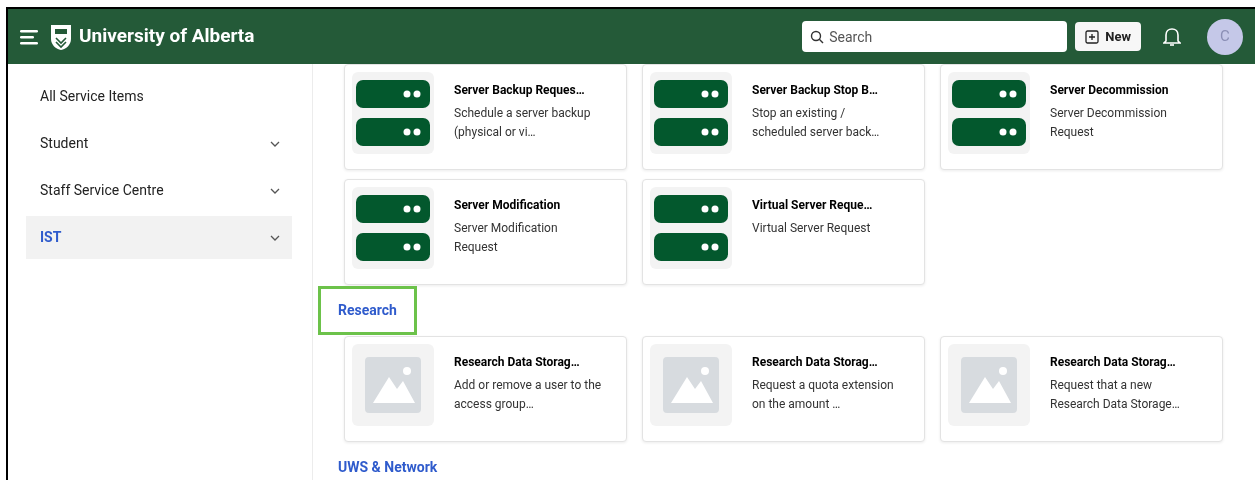  What do you see at coordinates (367, 310) in the screenshot?
I see `section-heading: Research` at bounding box center [367, 310].